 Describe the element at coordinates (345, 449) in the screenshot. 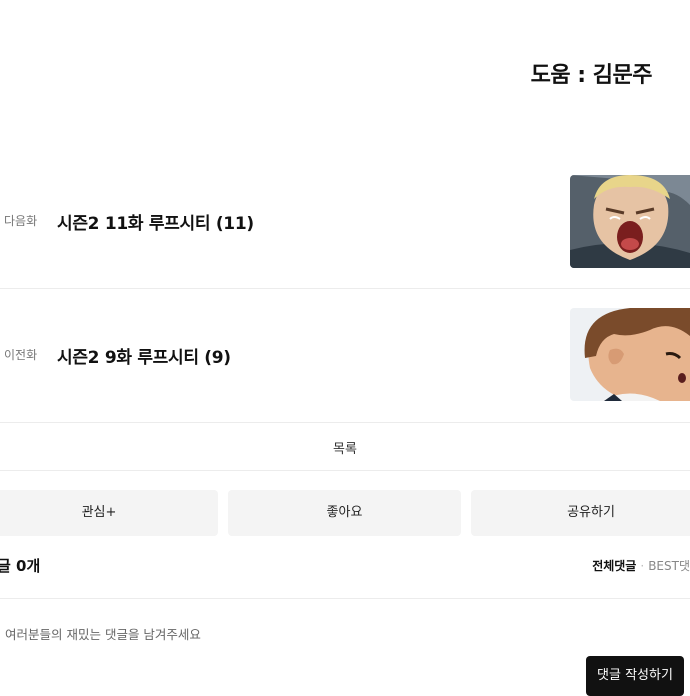

I see `episode-list-label: 목록` at that location.